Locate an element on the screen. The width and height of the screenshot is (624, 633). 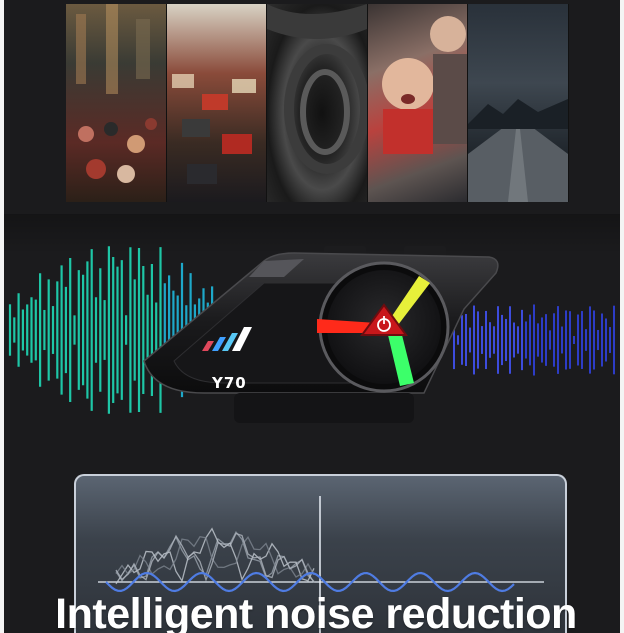
model-label: Y70 is located at coordinates (229, 383).